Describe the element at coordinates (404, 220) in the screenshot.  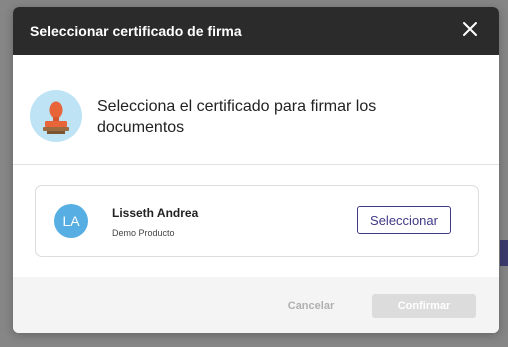
I see `select-certificate-button: Seleccionar` at that location.